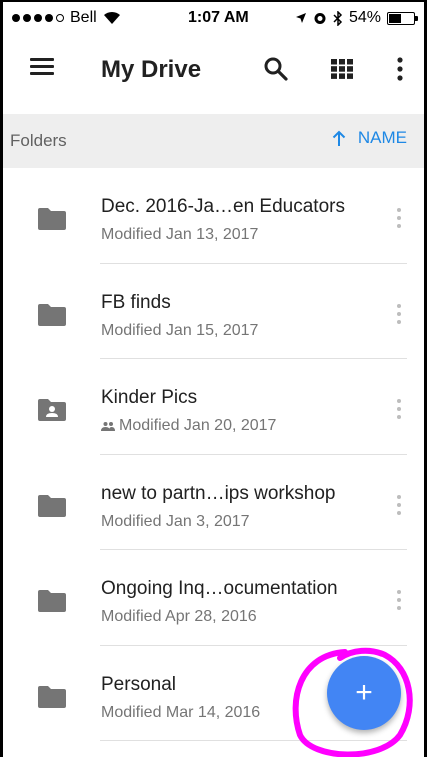 The image size is (427, 757). What do you see at coordinates (342, 69) in the screenshot?
I see `grid-view-icon` at bounding box center [342, 69].